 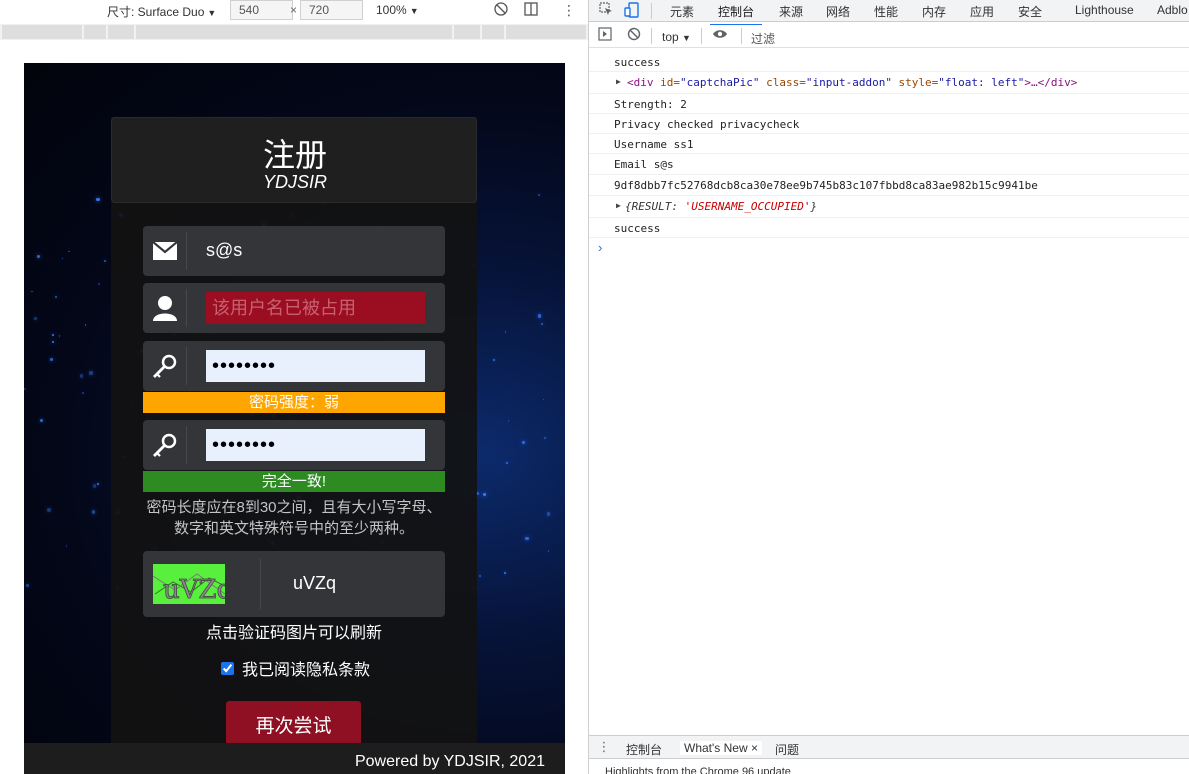 I want to click on privacy-checkbox-row: 我已阅读隐私条款, so click(x=295, y=668).